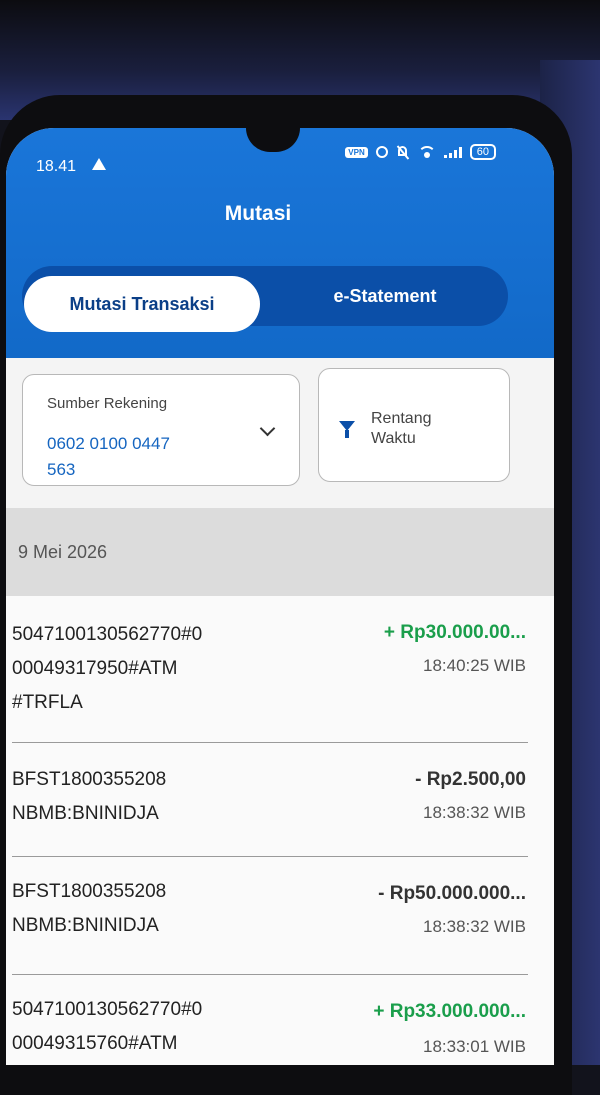 Image resolution: width=600 pixels, height=1095 pixels. I want to click on source-account-number: 0602 0100 0447, so click(108, 443).